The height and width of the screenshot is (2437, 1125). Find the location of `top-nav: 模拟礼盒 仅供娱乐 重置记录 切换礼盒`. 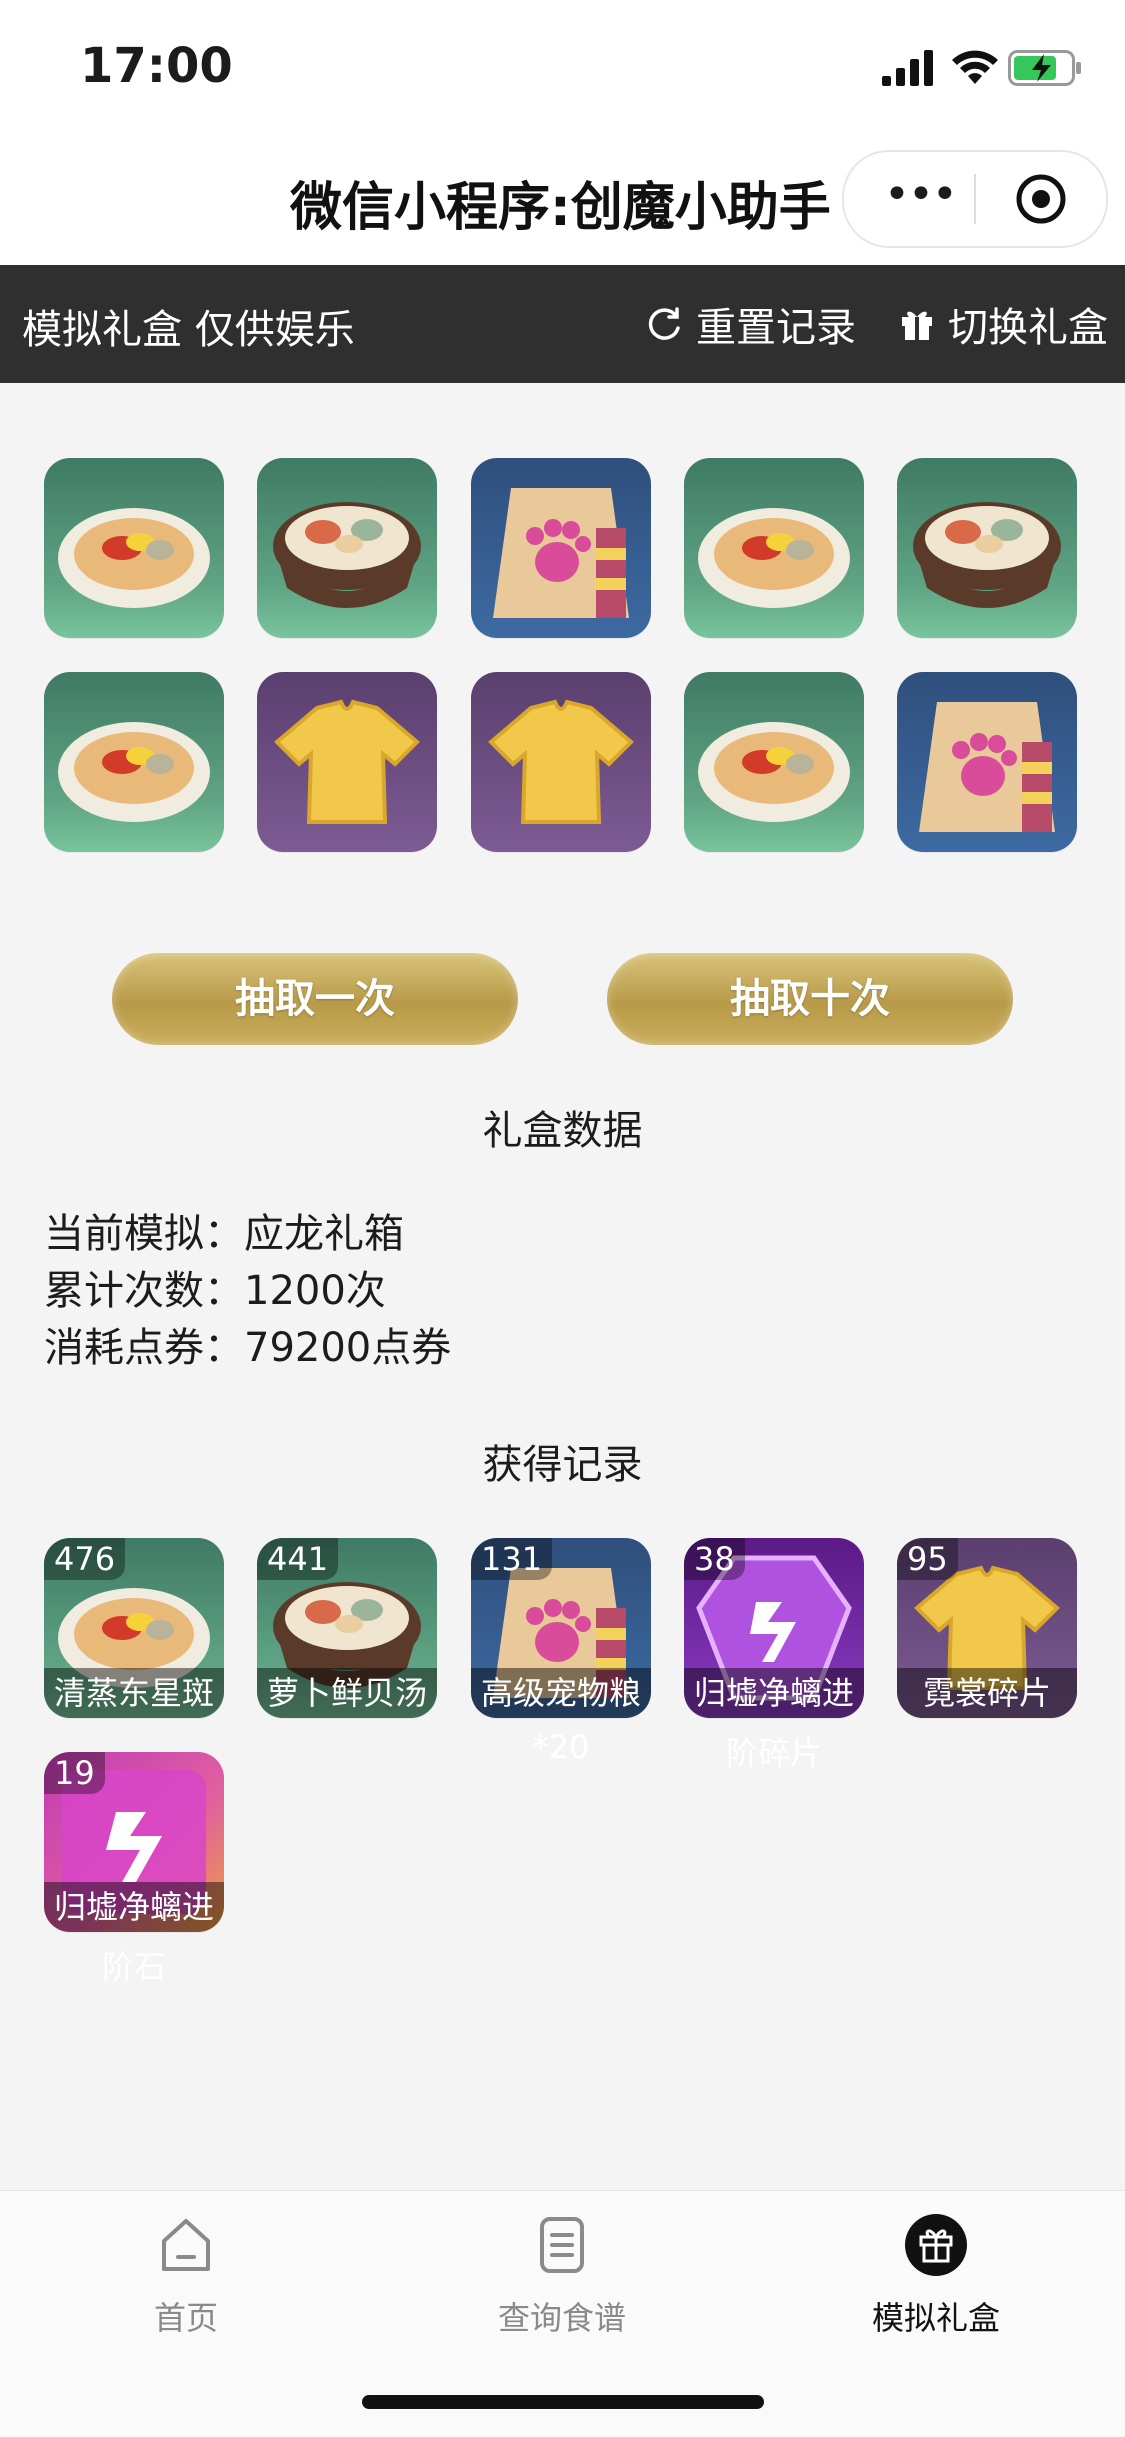

top-nav: 模拟礼盒 仅供娱乐 重置记录 切换礼盒 is located at coordinates (562, 324).